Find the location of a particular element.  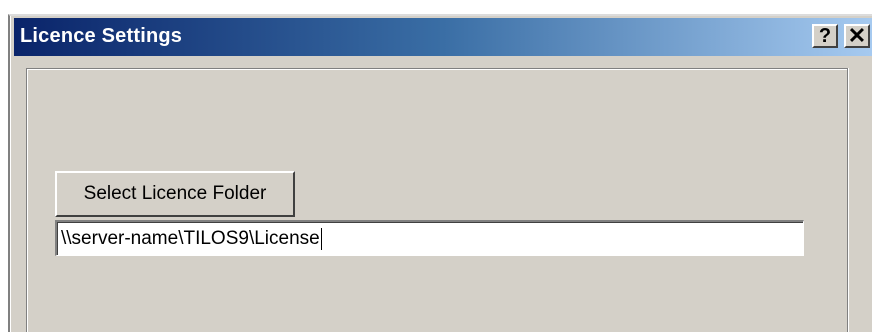

close-button: ✕ is located at coordinates (857, 36).